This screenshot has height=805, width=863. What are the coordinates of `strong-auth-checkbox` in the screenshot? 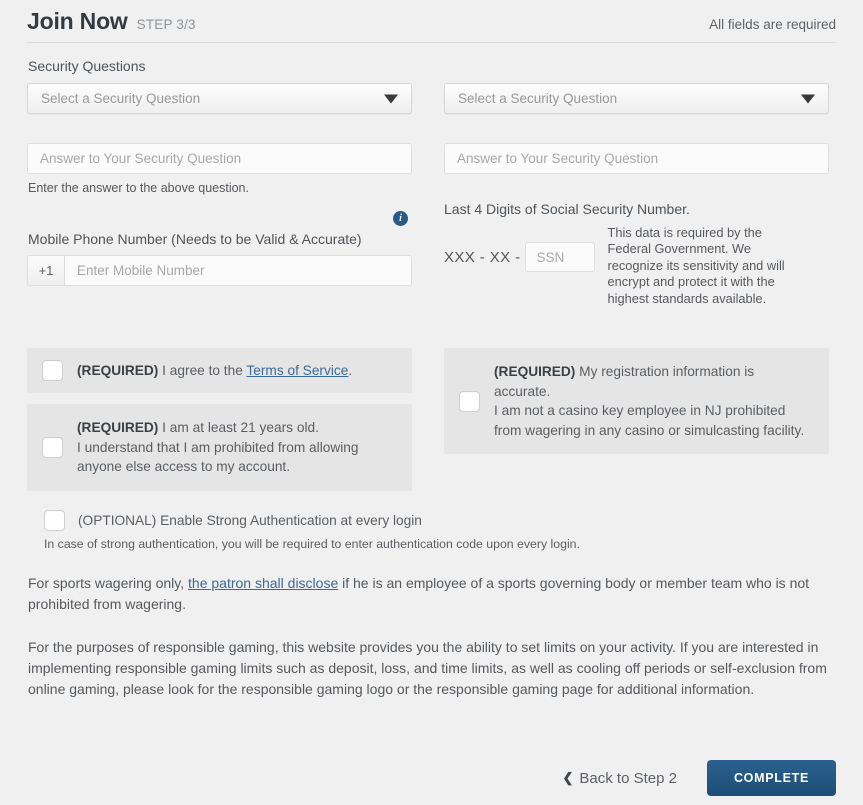 It's located at (54, 520).